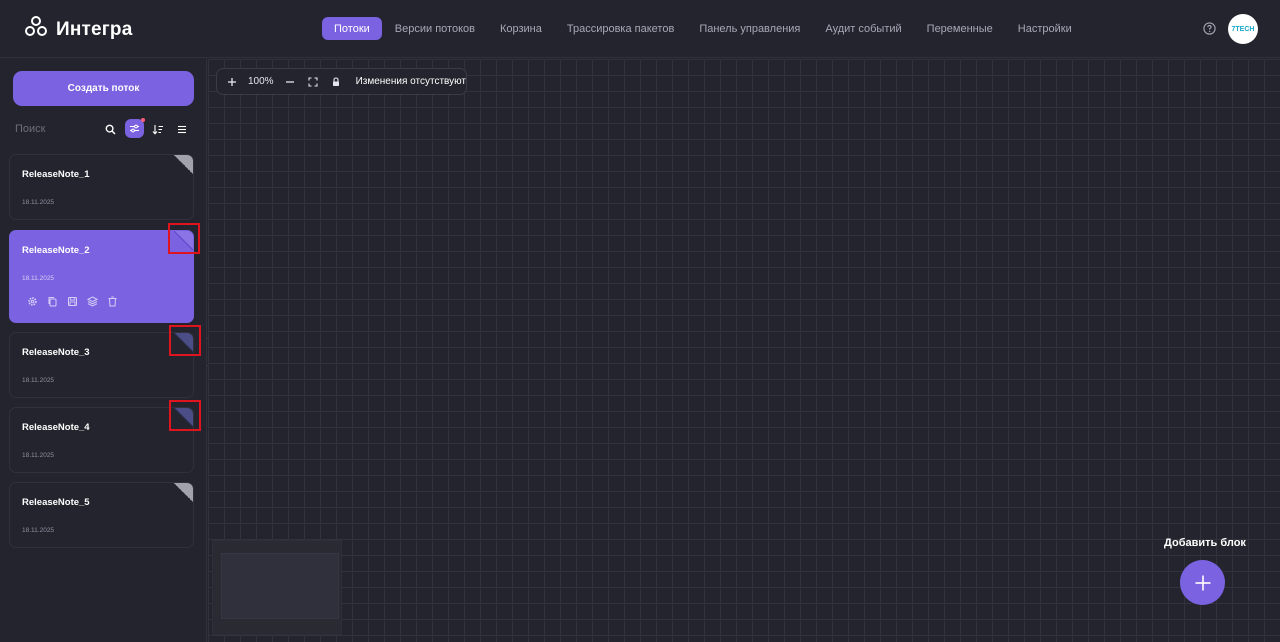 The image size is (1280, 642). Describe the element at coordinates (620, 28) in the screenshot. I see `tab-packet-tracing: Трассировка пакетов` at that location.